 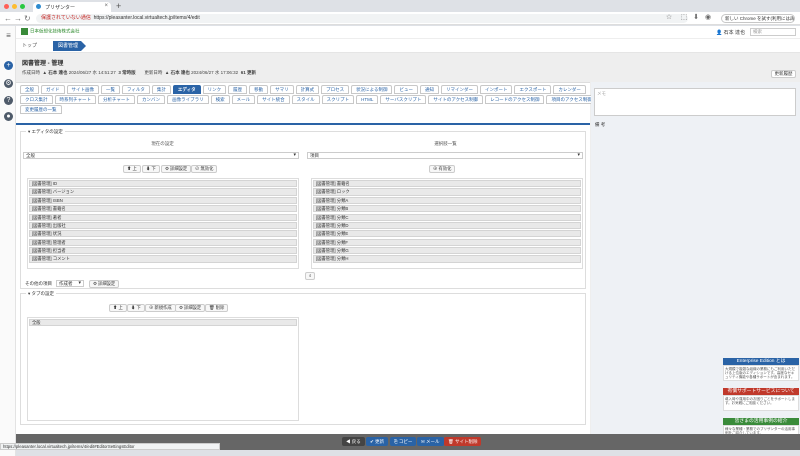 I want to click on up-button: ⬆ 上, so click(x=132, y=169).